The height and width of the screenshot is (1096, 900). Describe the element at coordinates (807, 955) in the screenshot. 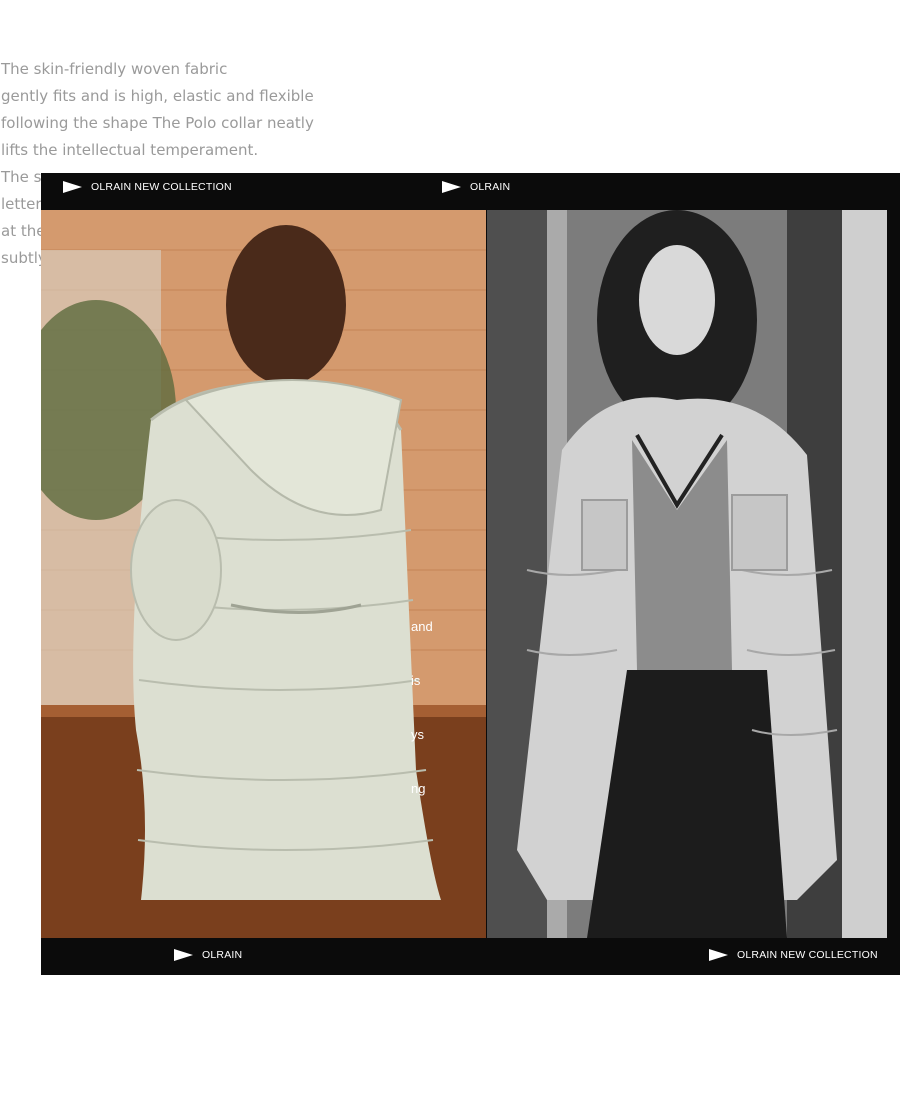

I see `bottom-right-label-text: OLRAIN NEW COLLECTION` at that location.